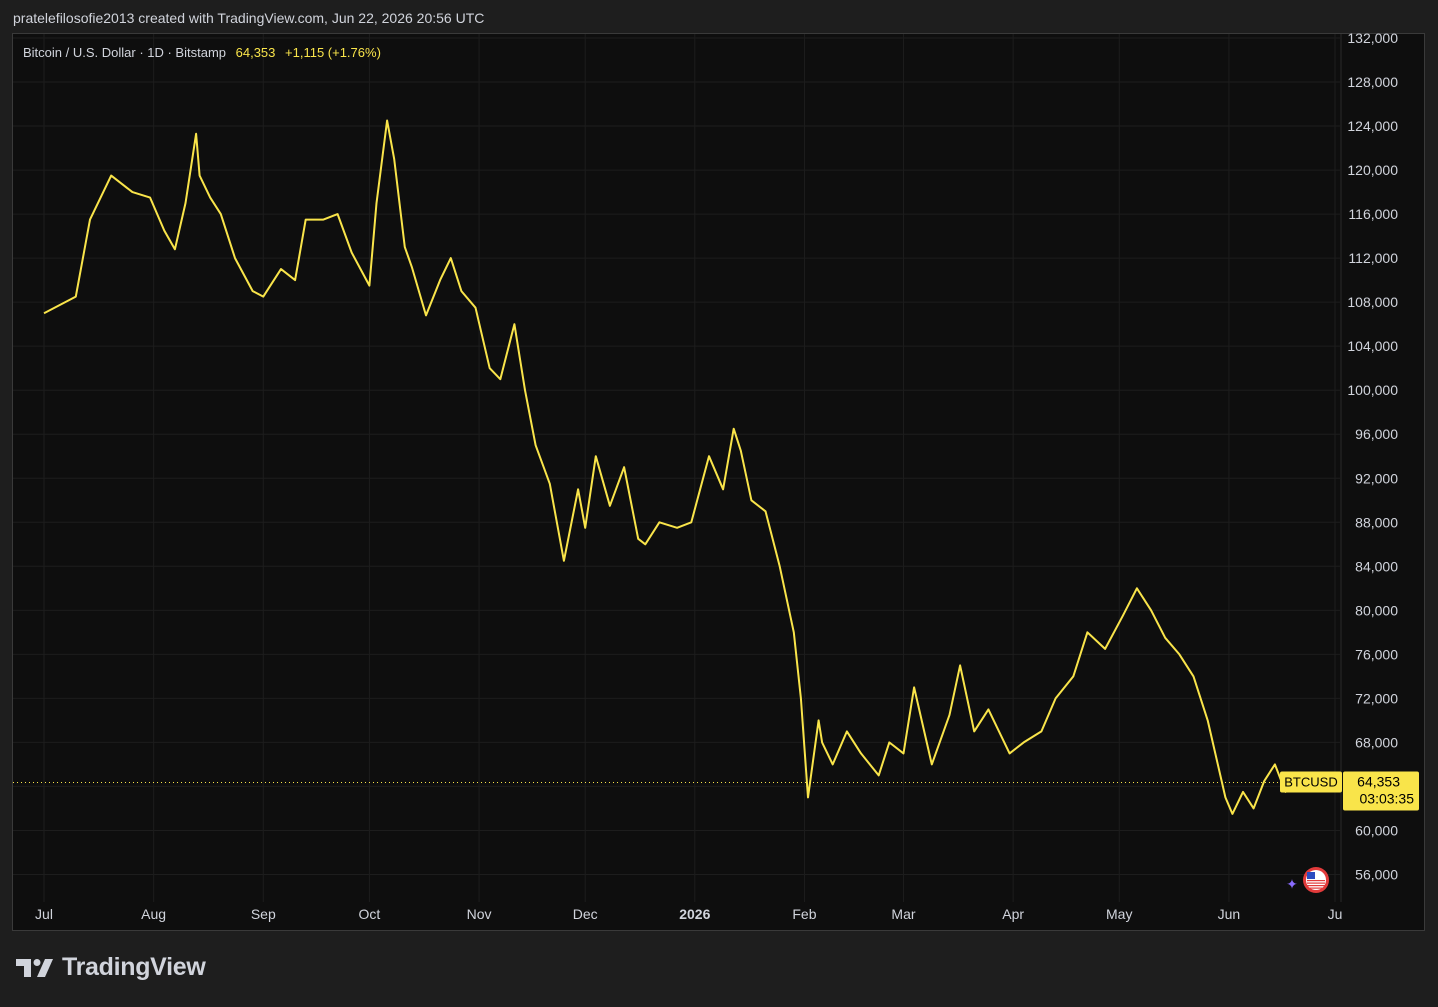  Describe the element at coordinates (1373, 214) in the screenshot. I see `y-axis-tick-label: 116,000` at that location.